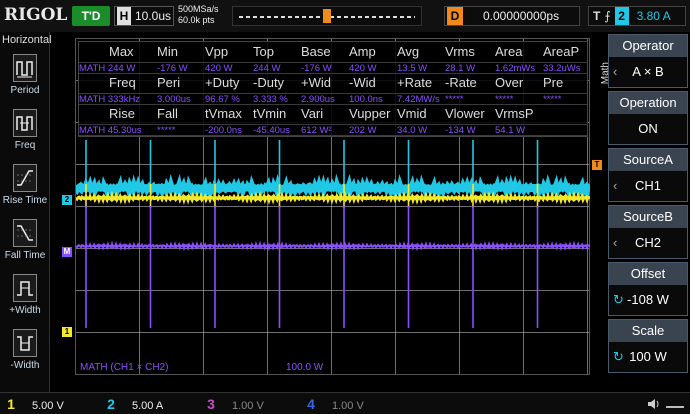 This screenshot has height=414, width=690. I want to click on source-b-value-row: ‹ CH2, so click(648, 243).